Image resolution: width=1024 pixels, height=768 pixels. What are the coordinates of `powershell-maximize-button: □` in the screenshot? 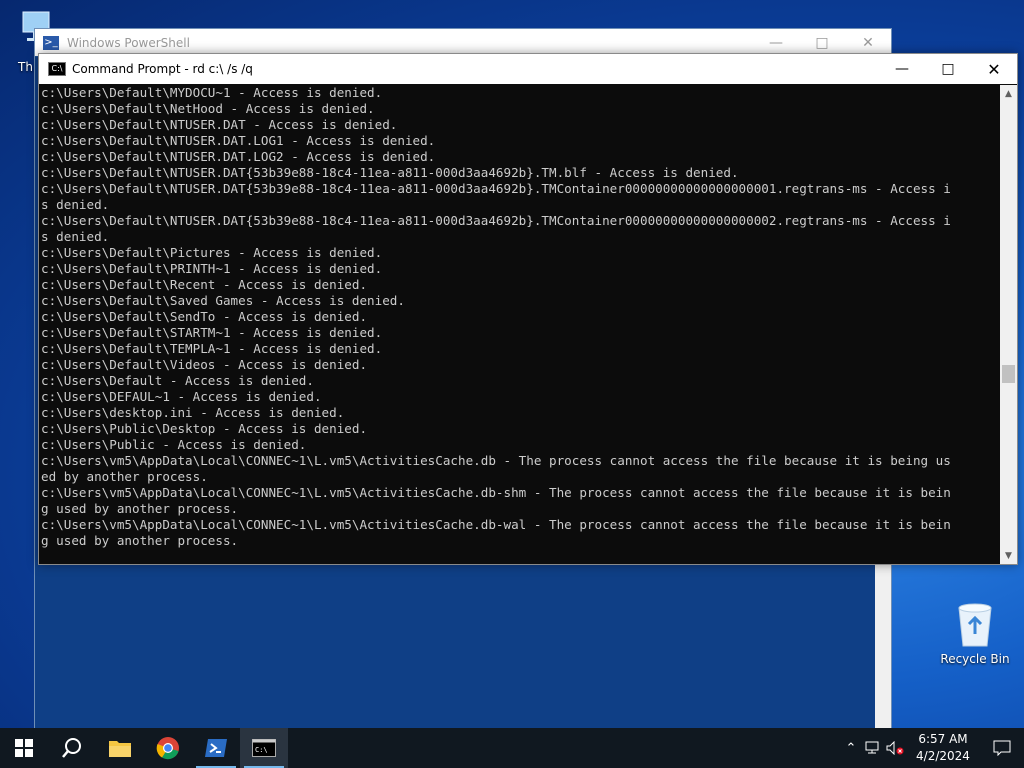 It's located at (822, 42).